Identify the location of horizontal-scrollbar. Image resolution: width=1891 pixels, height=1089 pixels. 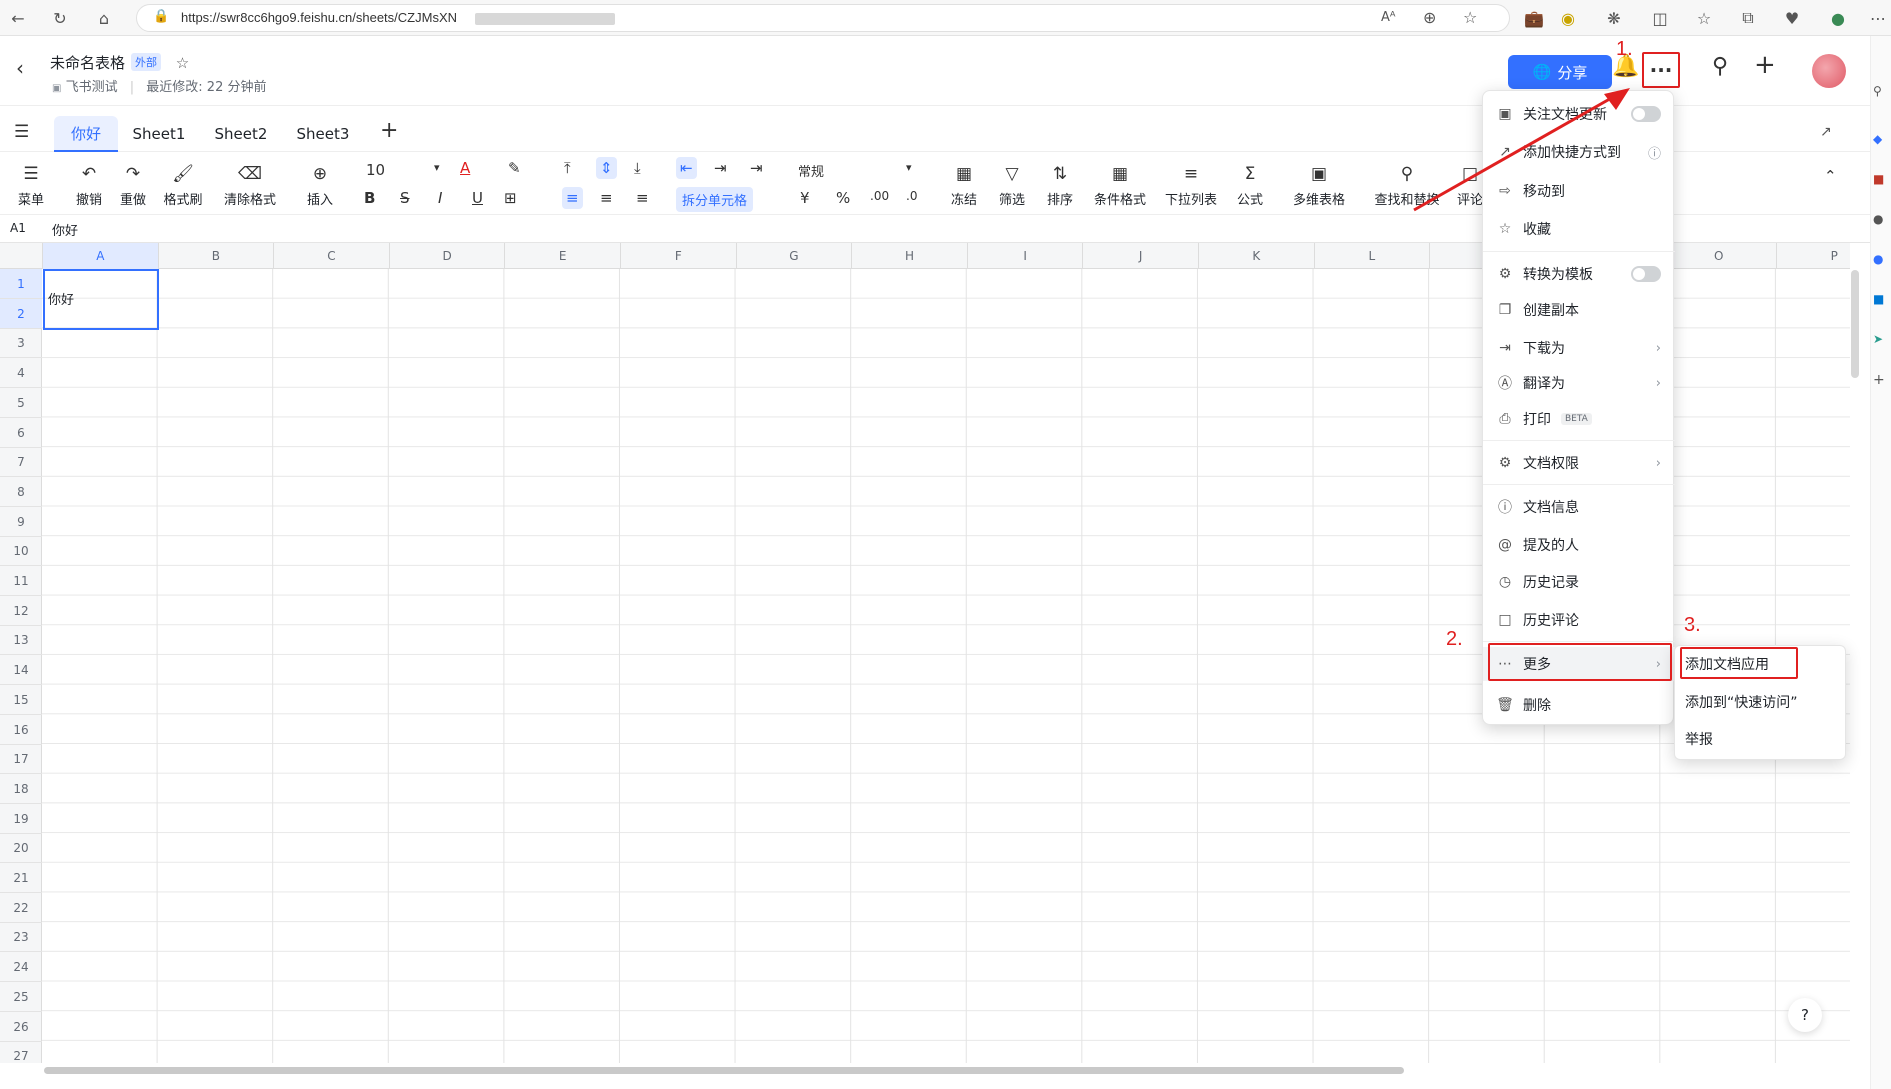
(724, 1070).